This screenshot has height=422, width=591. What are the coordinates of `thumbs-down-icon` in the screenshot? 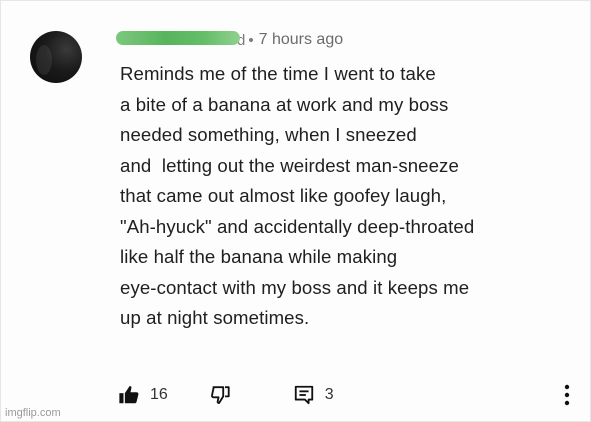 It's located at (220, 395).